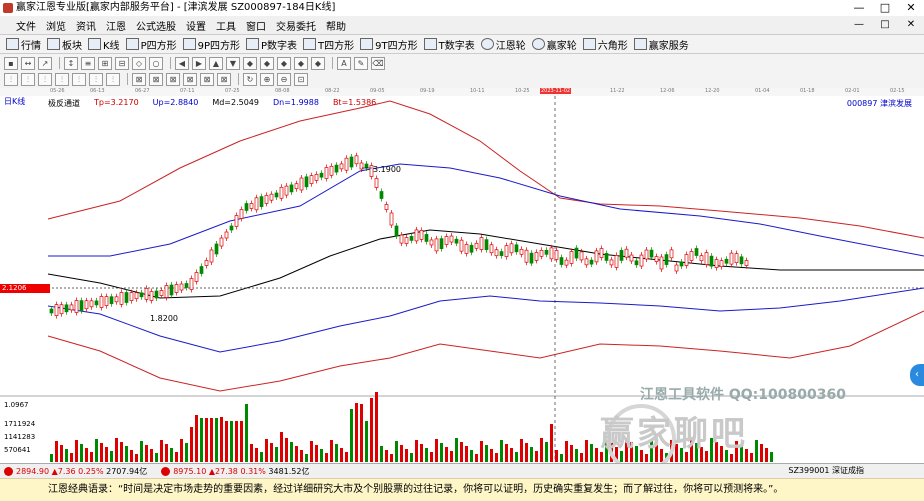  I want to click on draw-tool-icon: ↕, so click(71, 63).